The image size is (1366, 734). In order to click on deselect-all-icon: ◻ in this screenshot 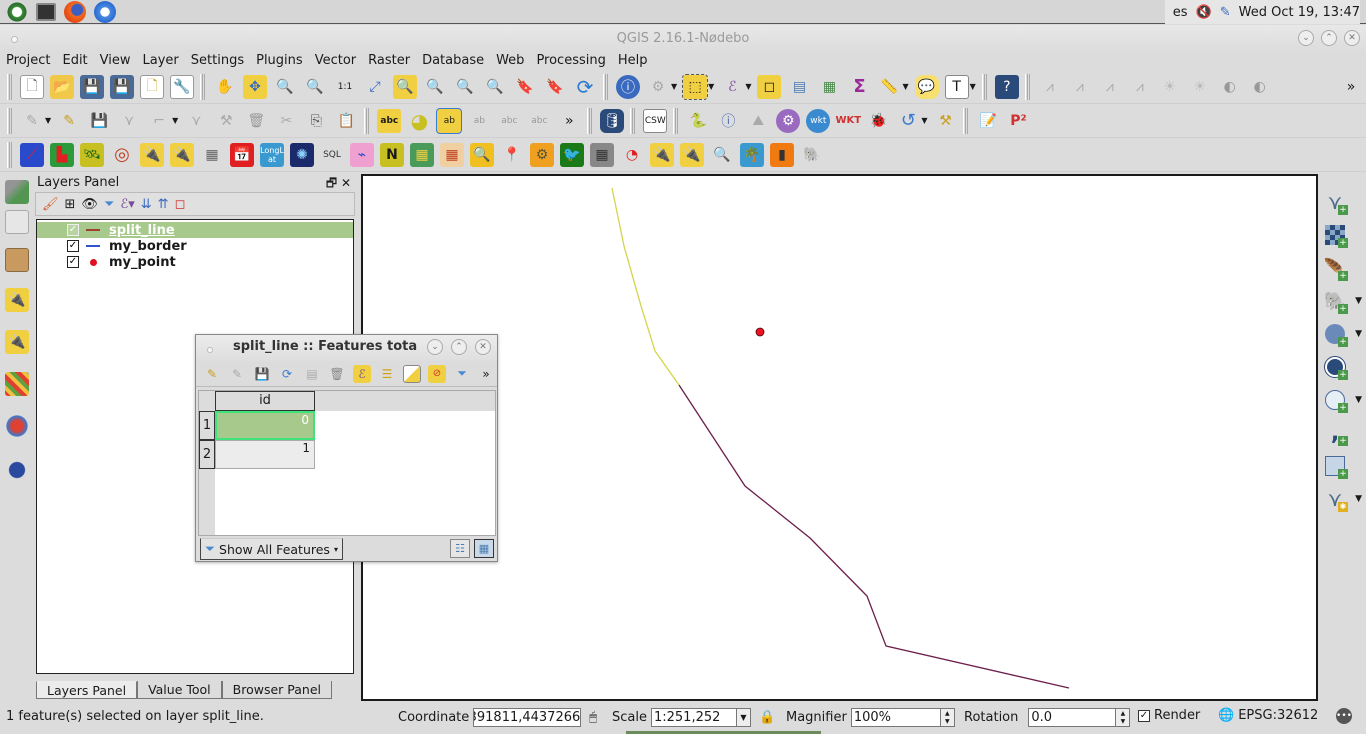, I will do `click(769, 86)`.